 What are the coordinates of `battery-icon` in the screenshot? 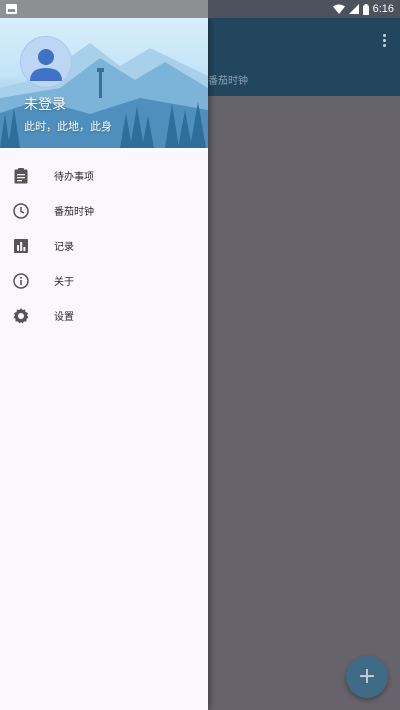 It's located at (365, 9).